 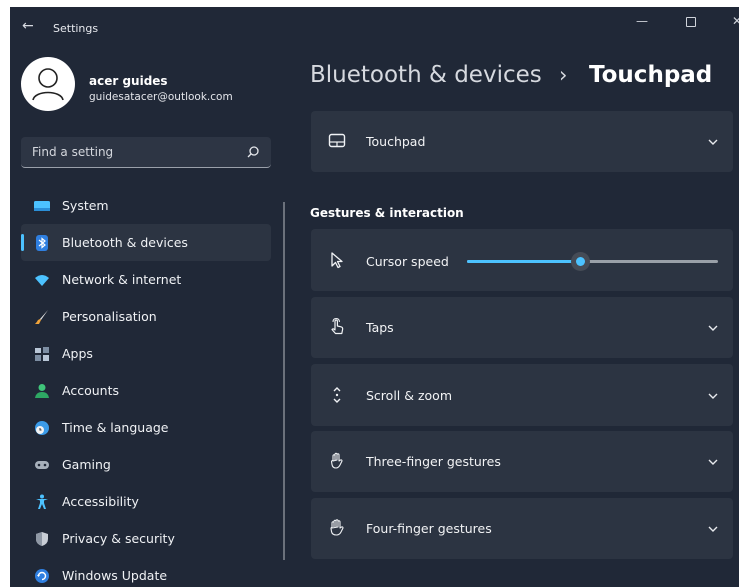 I want to click on sidebar-item-label: Network & internet, so click(x=122, y=279).